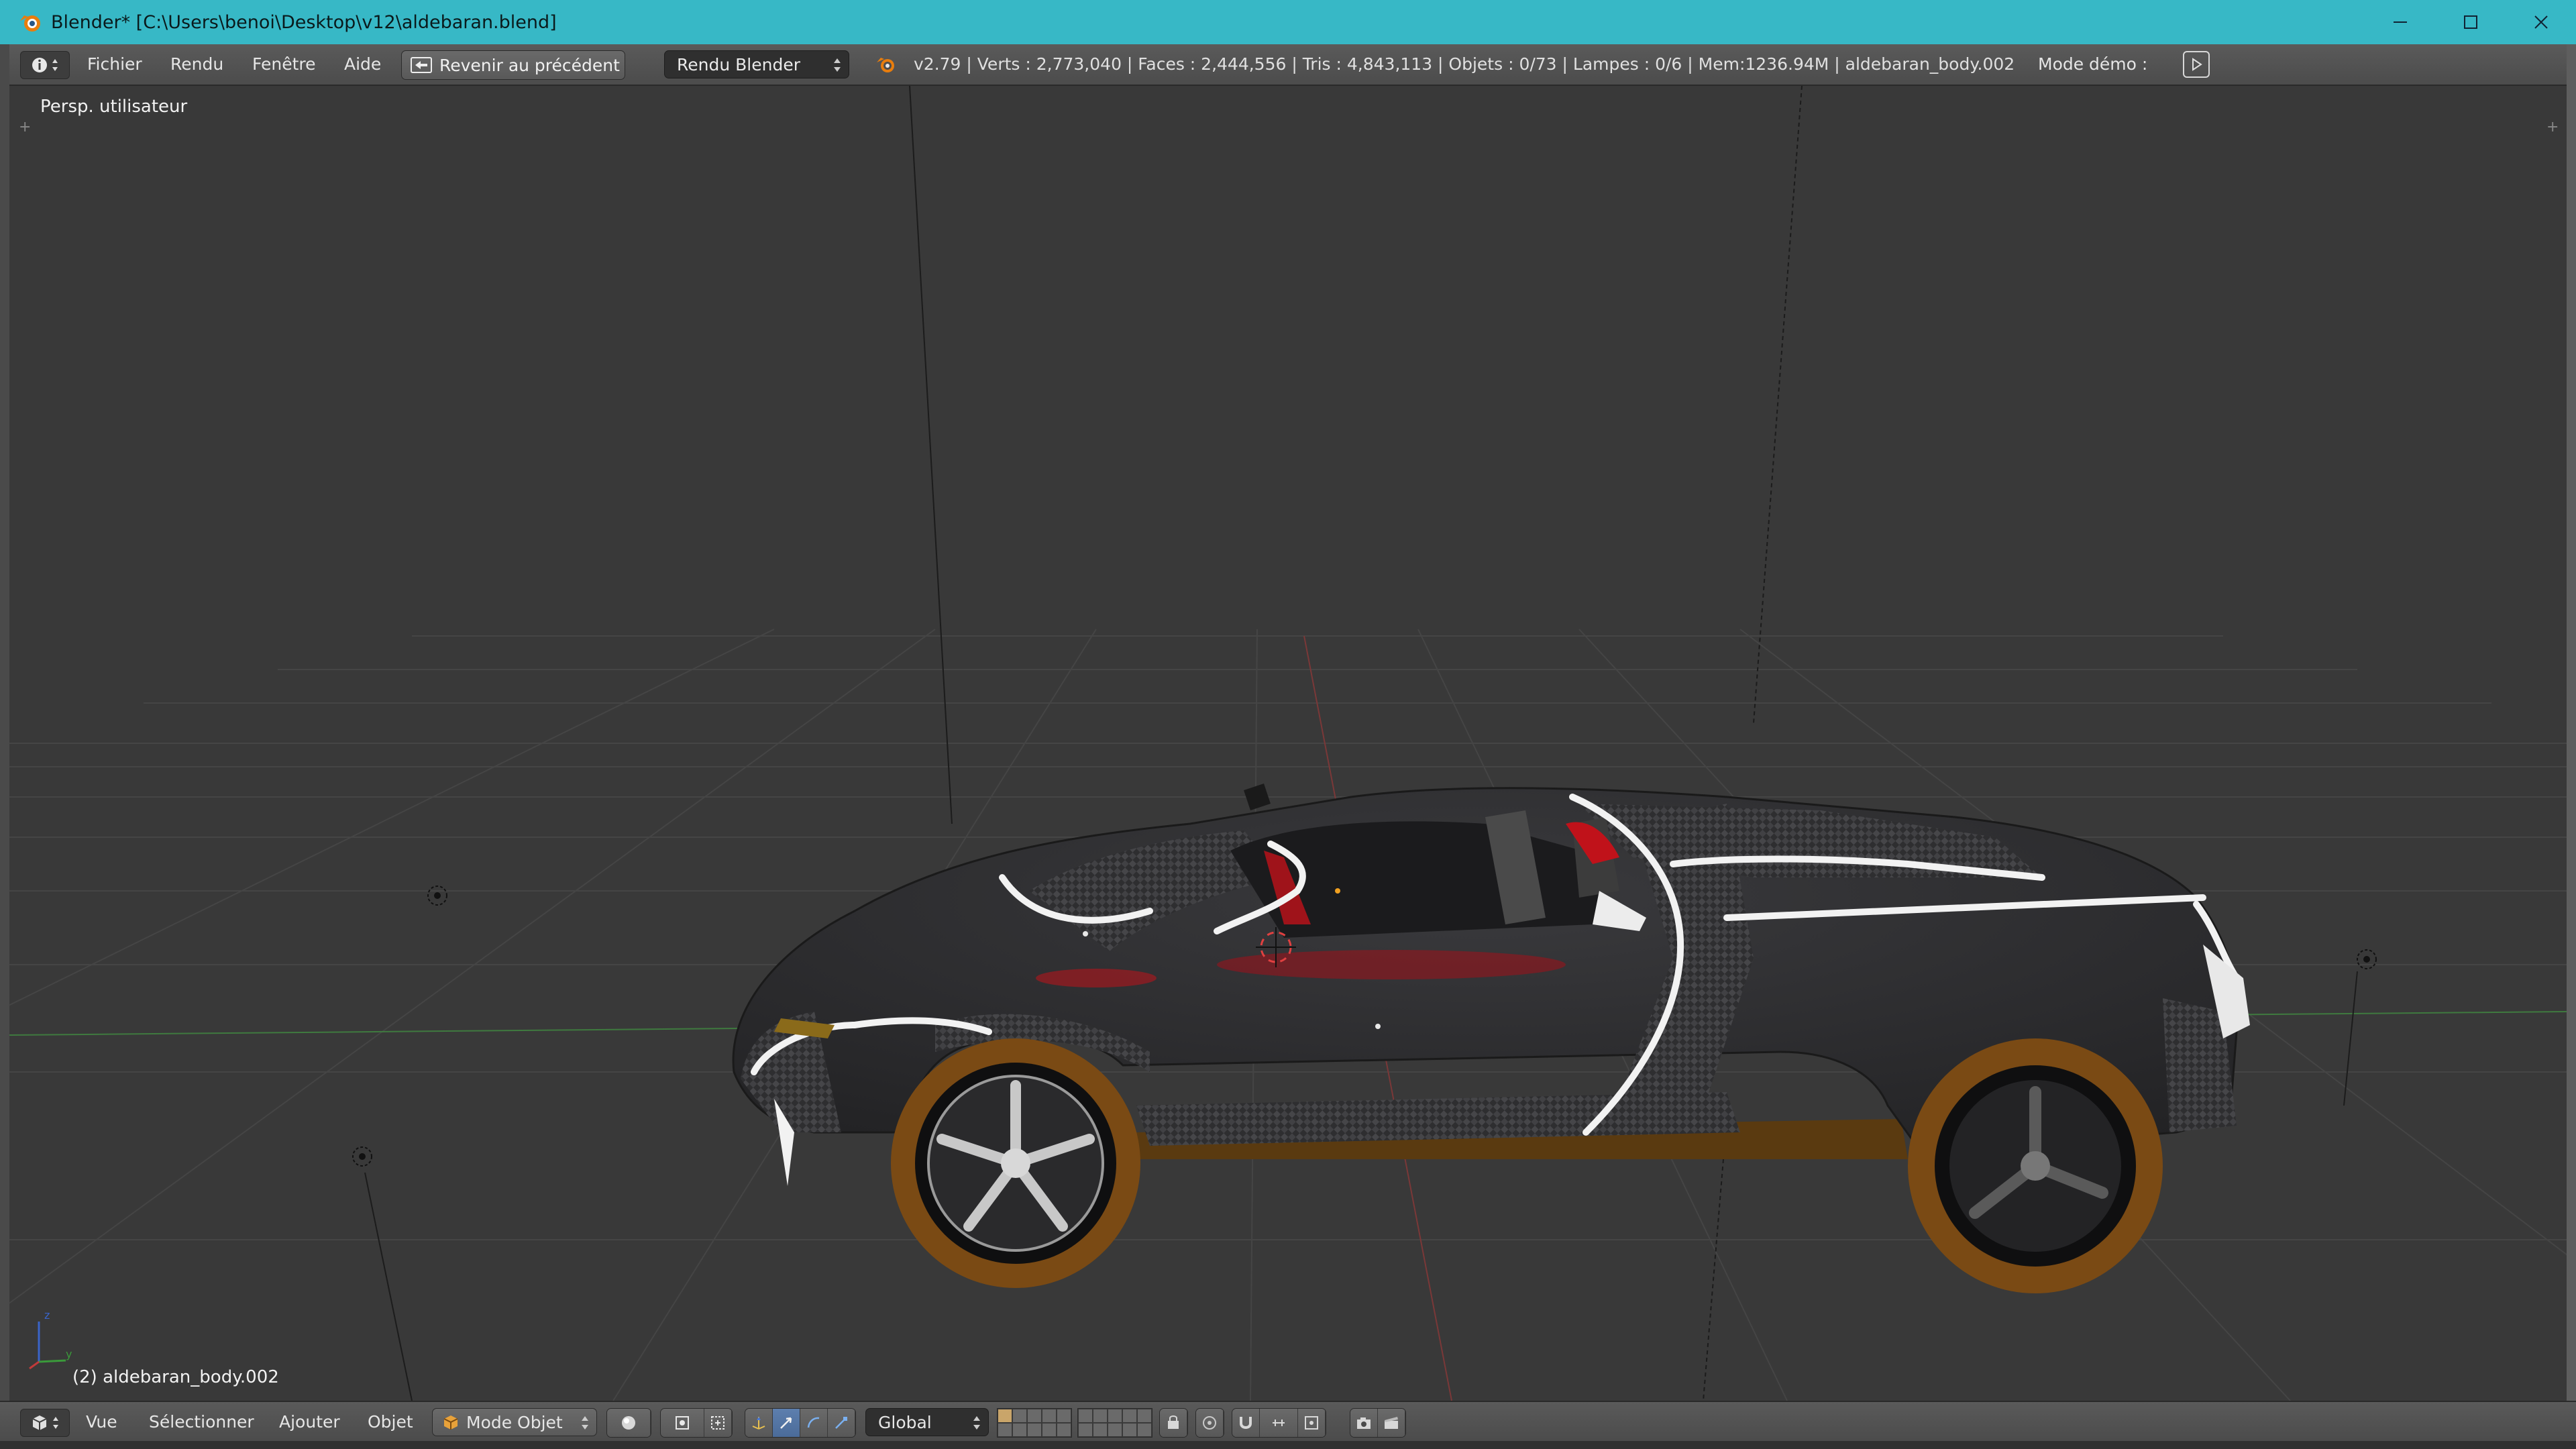  I want to click on revert-button: Revenir au précédent, so click(513, 65).